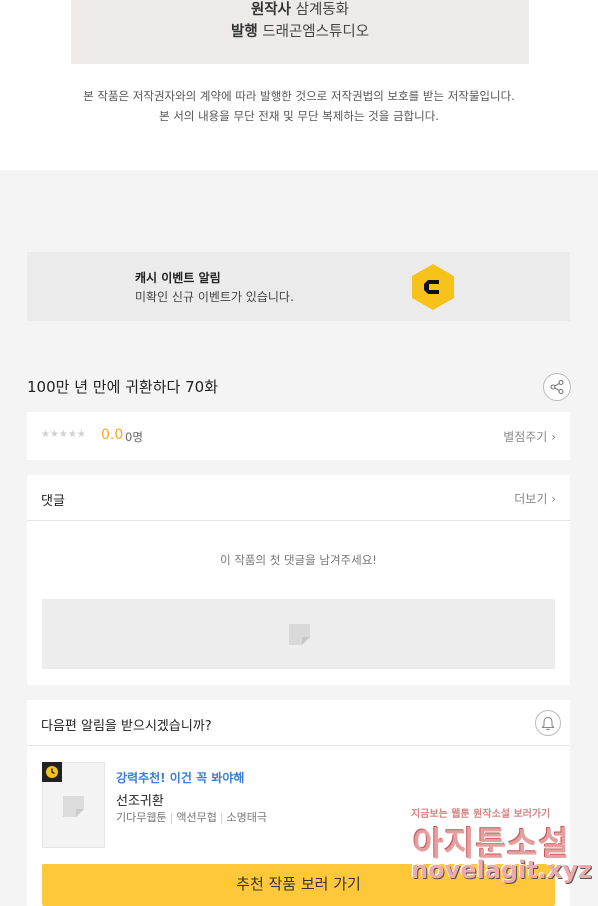  I want to click on comments-header: 댓글 더보기 ›, so click(298, 498).